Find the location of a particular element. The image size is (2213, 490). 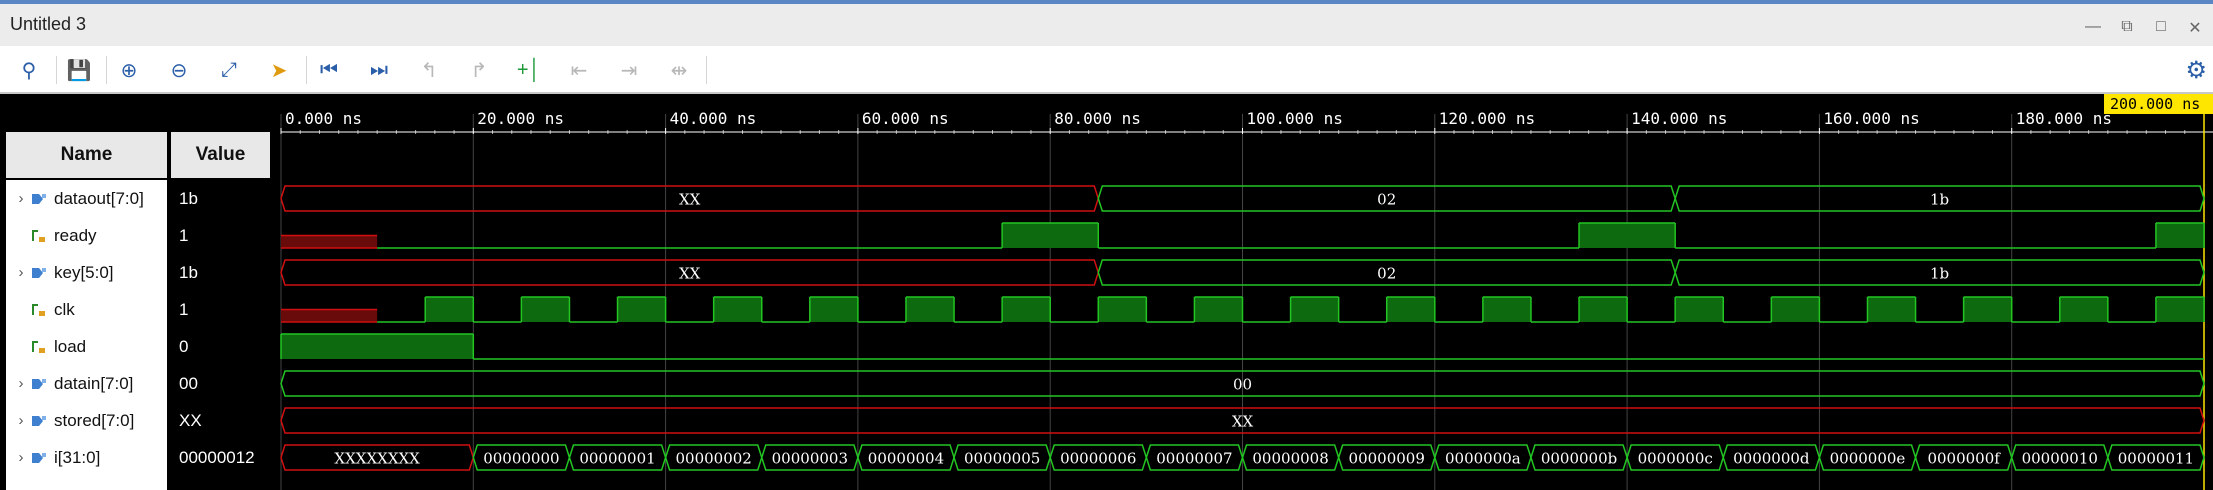

next-transition-icon: ↱ is located at coordinates (479, 70).